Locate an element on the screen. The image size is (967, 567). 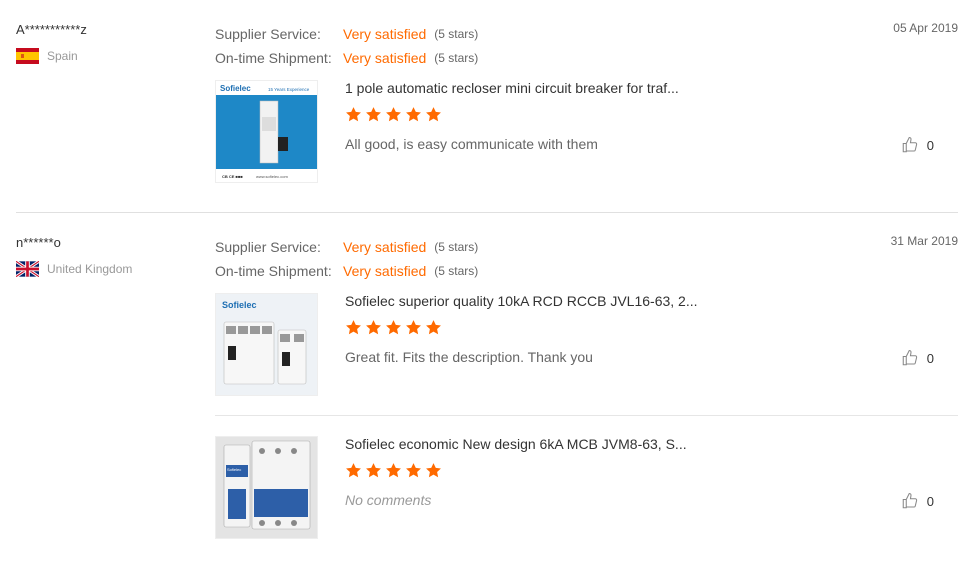
thumb-banner: 15 Years Experience is located at coordinates (289, 89).